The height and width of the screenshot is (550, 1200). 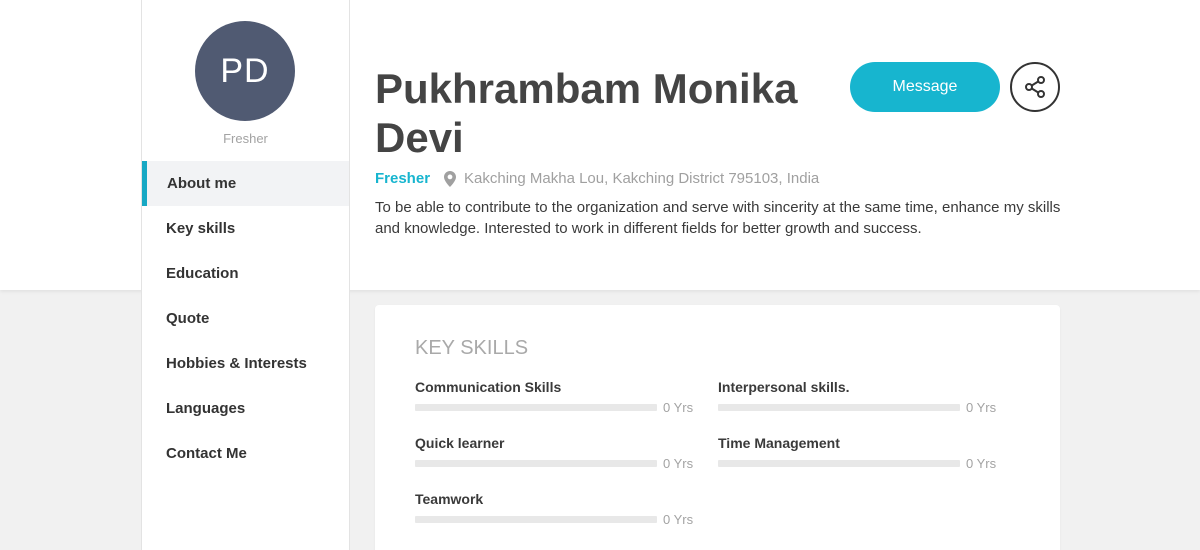 What do you see at coordinates (586, 113) in the screenshot?
I see `profile-name: Pukhrambam Monika Devi` at bounding box center [586, 113].